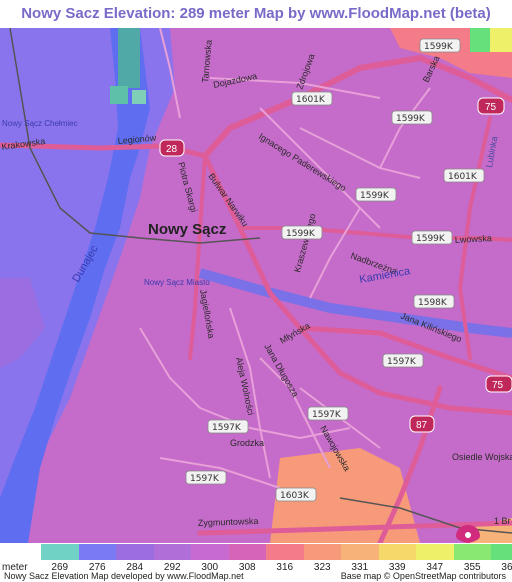  I want to click on city-label: Nowy Sącz, so click(187, 229).